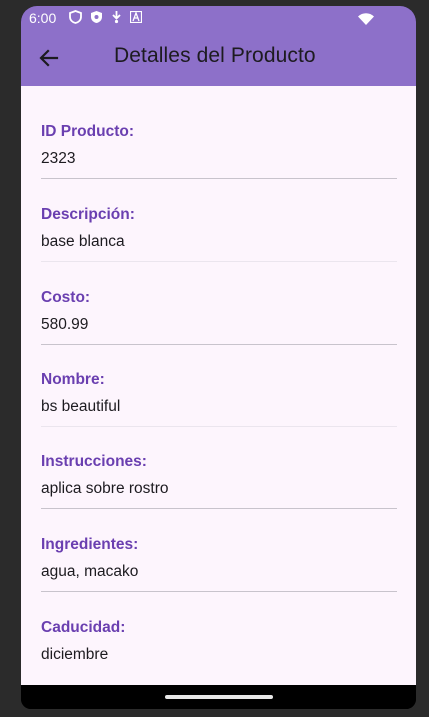 The width and height of the screenshot is (429, 717). What do you see at coordinates (105, 17) in the screenshot?
I see `status-icons` at bounding box center [105, 17].